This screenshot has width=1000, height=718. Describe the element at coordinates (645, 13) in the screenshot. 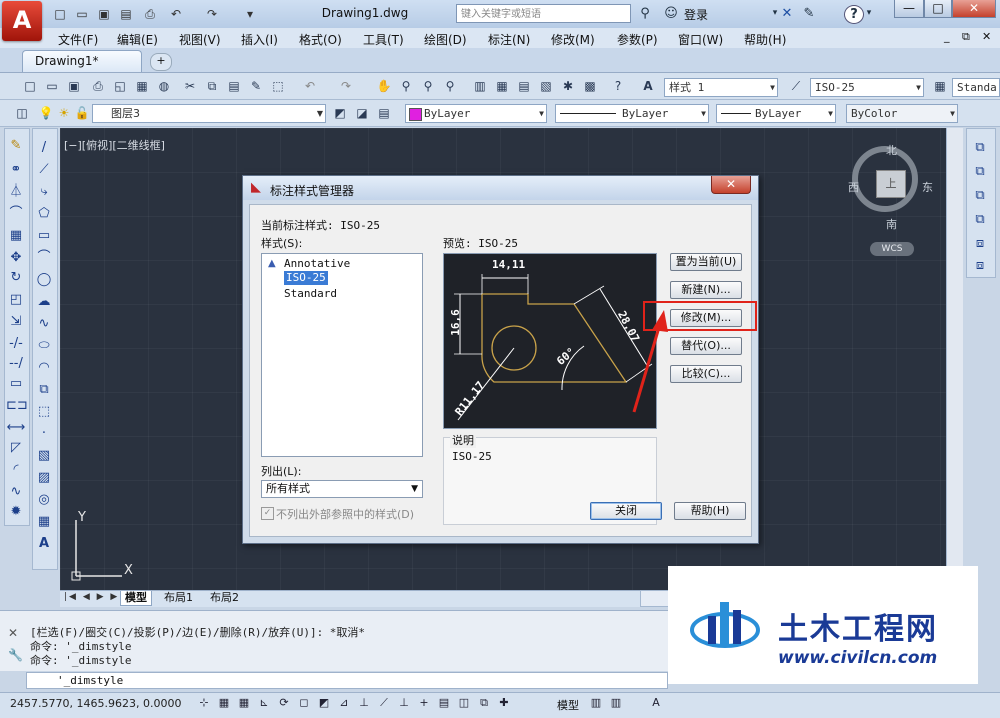

I see `binoculars-icon: ⚲` at that location.